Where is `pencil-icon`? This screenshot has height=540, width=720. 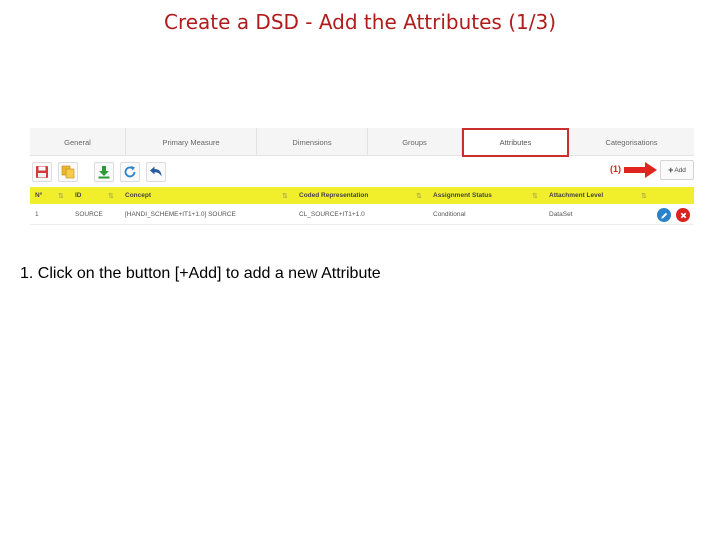
pencil-icon is located at coordinates (663, 215).